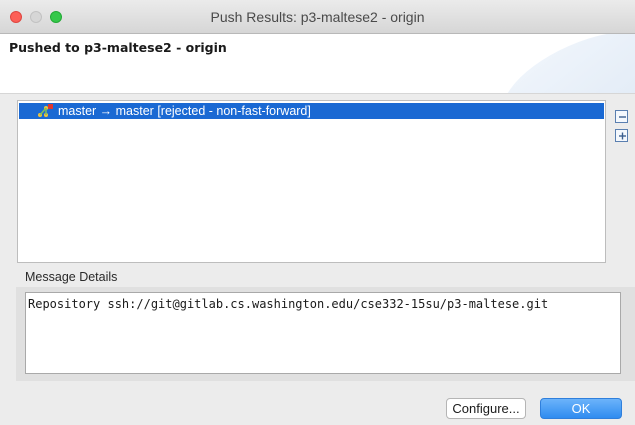 The height and width of the screenshot is (425, 635). I want to click on ok-button: OK, so click(581, 408).